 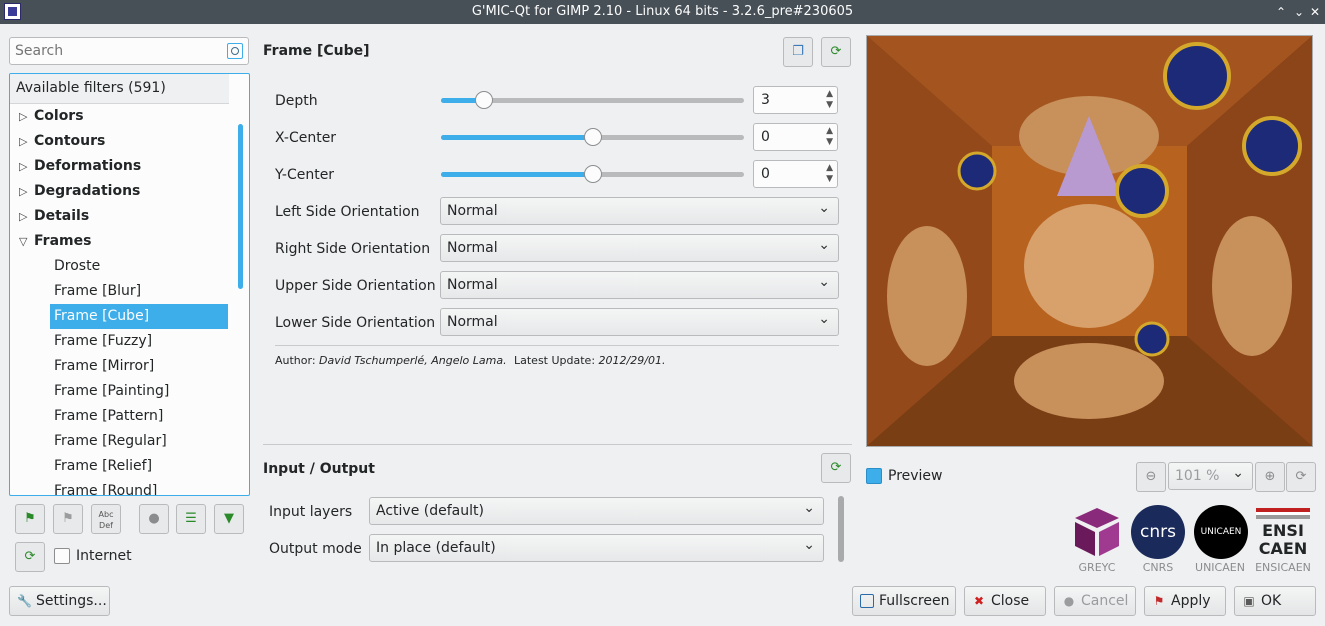 I want to click on ensicaen-logo: ENSI CAEN, so click(x=1283, y=533).